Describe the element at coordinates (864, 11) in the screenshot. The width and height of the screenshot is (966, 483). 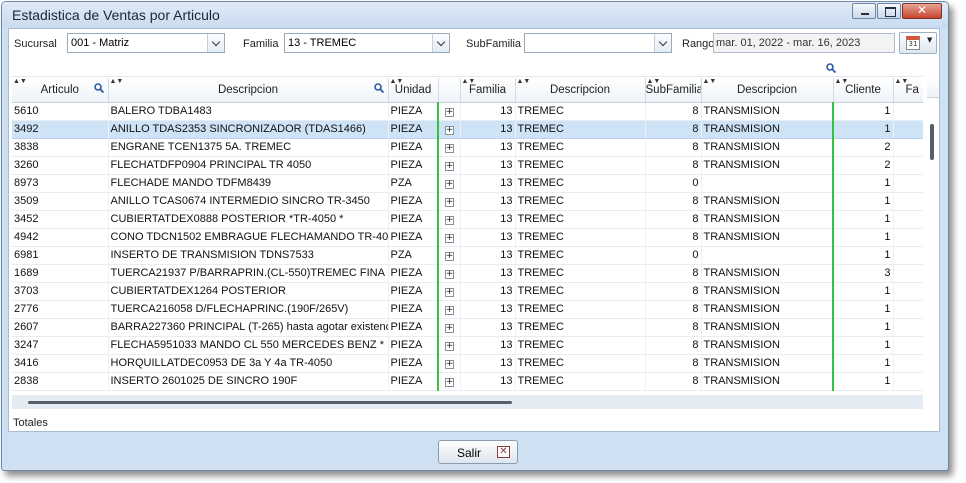
I see `minimize-button` at that location.